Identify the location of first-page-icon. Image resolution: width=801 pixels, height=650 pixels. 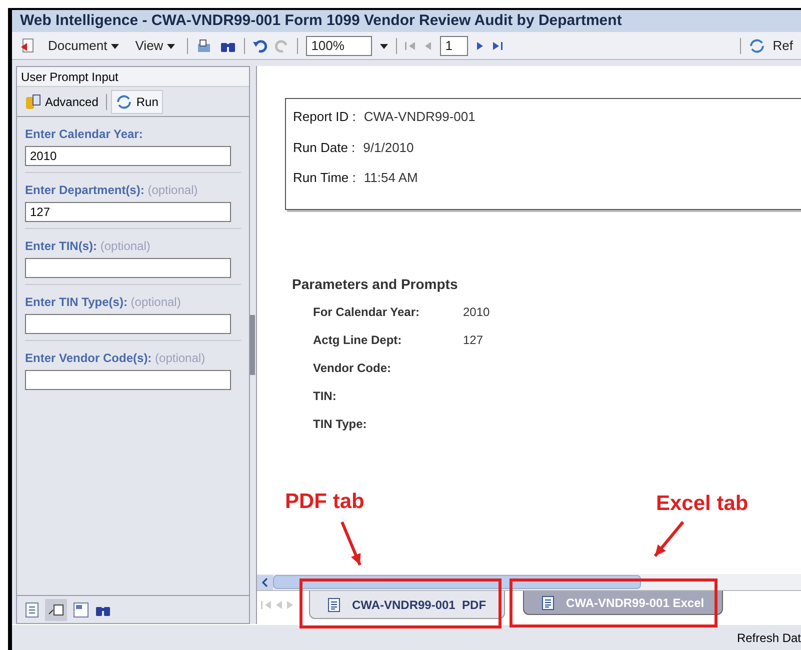
(410, 46).